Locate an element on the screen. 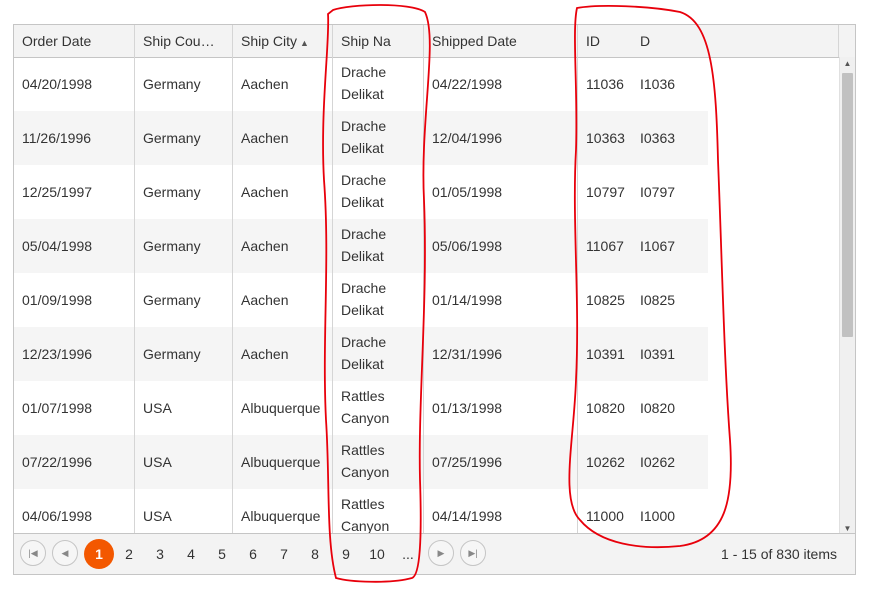  page-number-9: 9 is located at coordinates (346, 554).